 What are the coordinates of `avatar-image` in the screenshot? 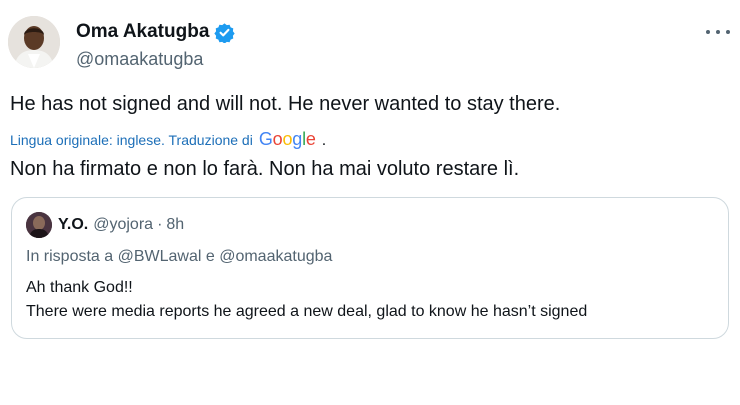 It's located at (34, 42).